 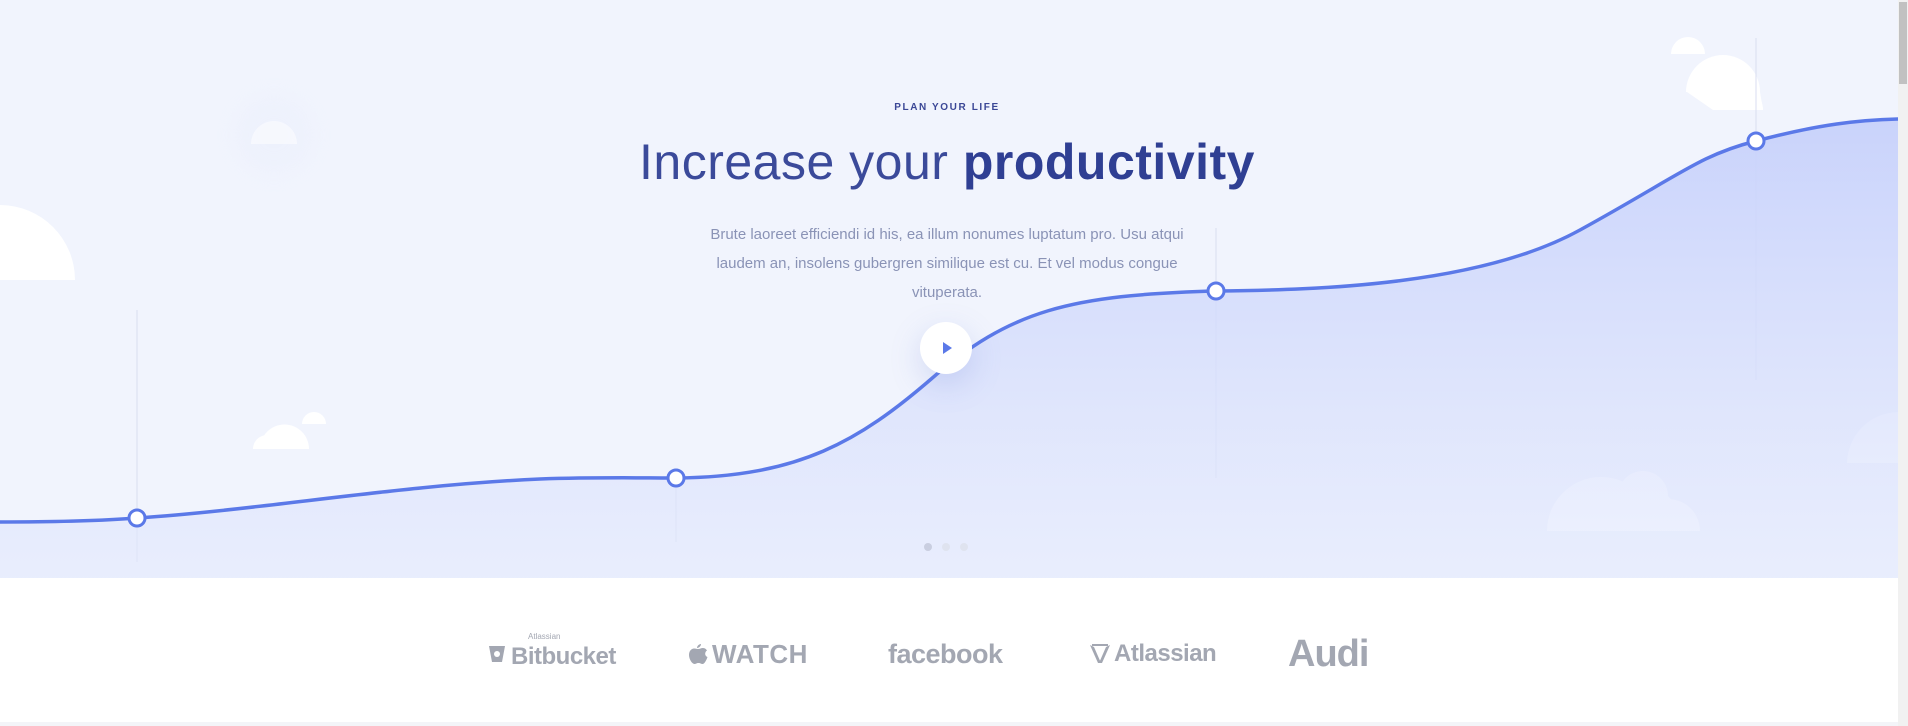 I want to click on apple-icon, so click(x=698, y=654).